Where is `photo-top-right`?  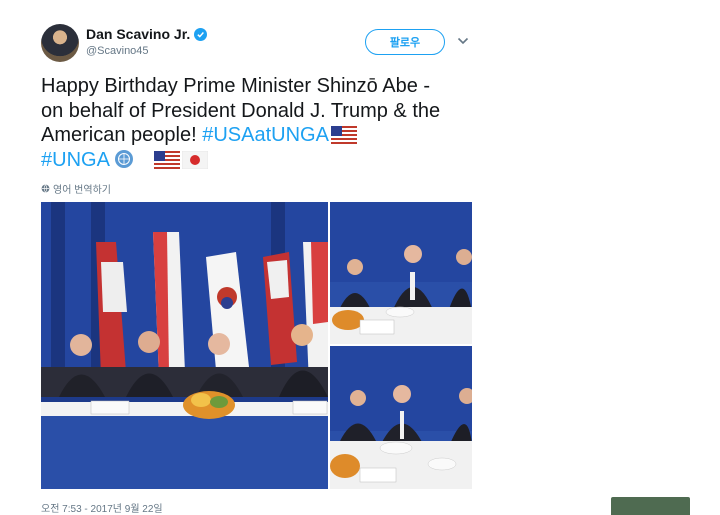 photo-top-right is located at coordinates (401, 273).